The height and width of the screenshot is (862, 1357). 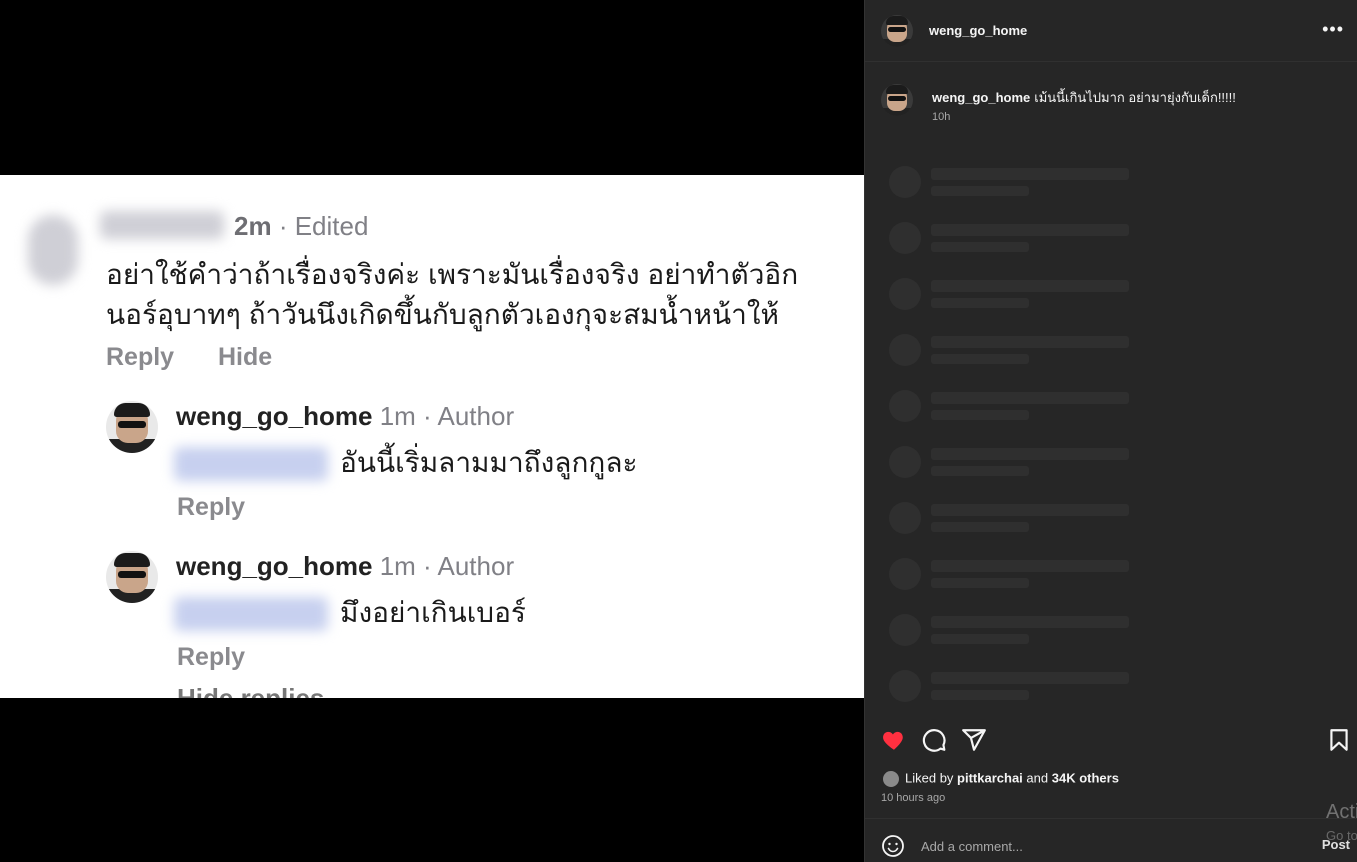 What do you see at coordinates (1333, 29) in the screenshot?
I see `more-horizontal-icon: •••` at bounding box center [1333, 29].